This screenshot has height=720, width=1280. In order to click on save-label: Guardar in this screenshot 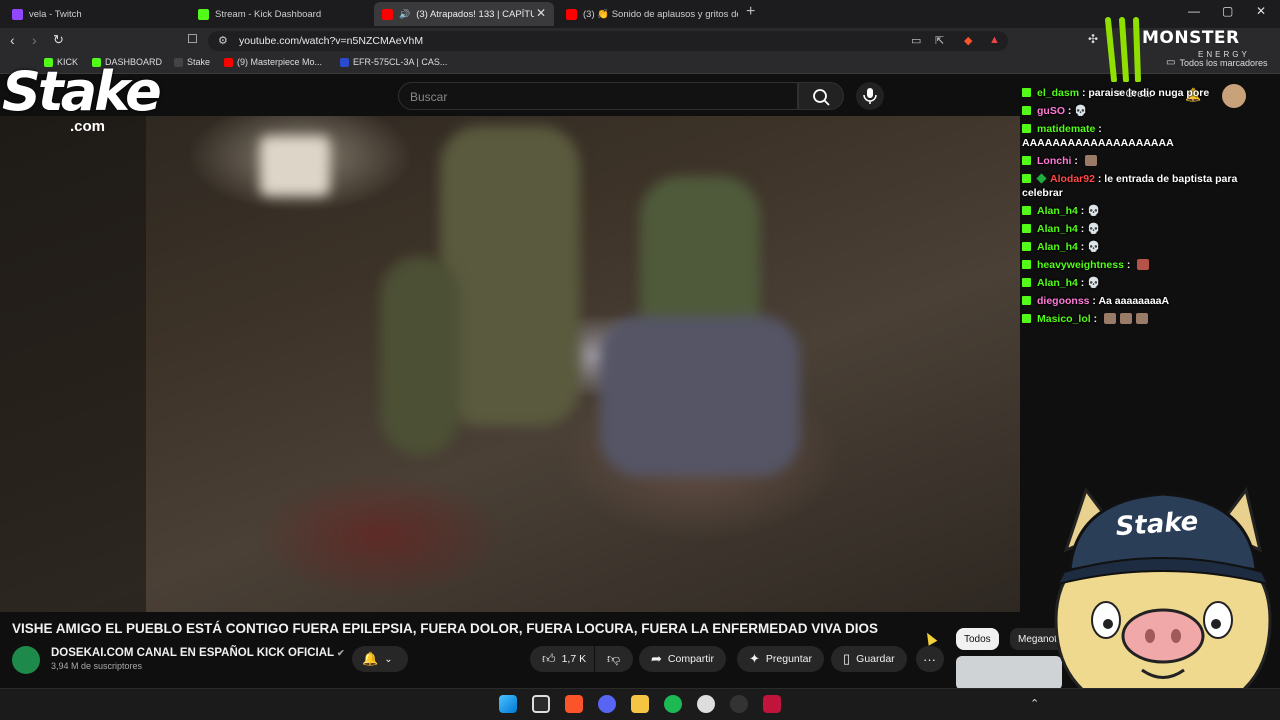, I will do `click(875, 659)`.